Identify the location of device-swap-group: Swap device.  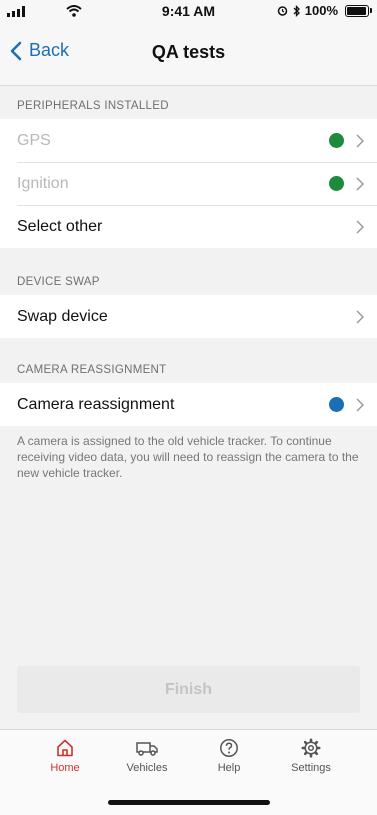
(188, 316).